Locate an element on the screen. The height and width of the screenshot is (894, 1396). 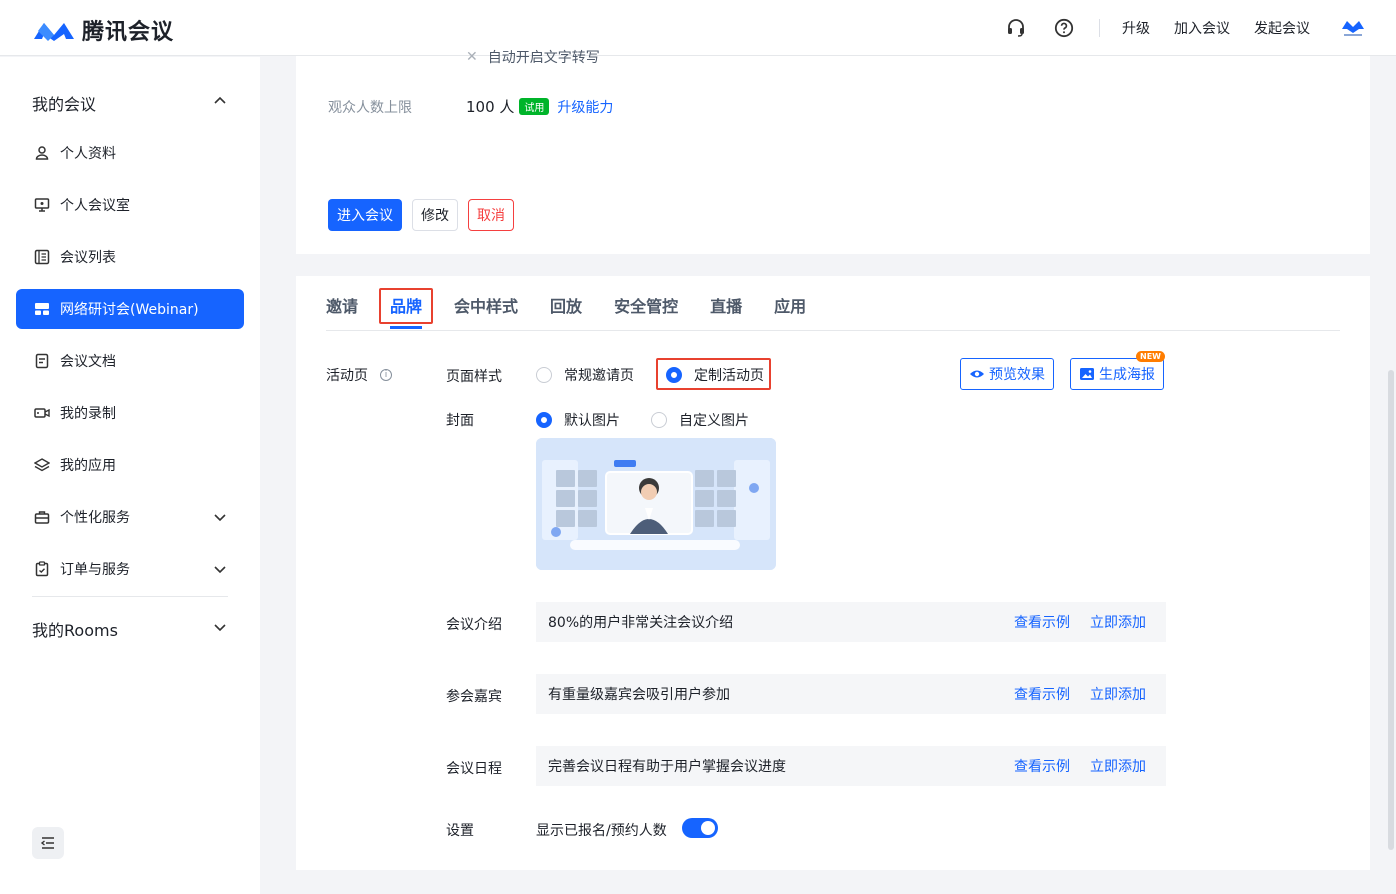
collapse-sidebar-button is located at coordinates (48, 843).